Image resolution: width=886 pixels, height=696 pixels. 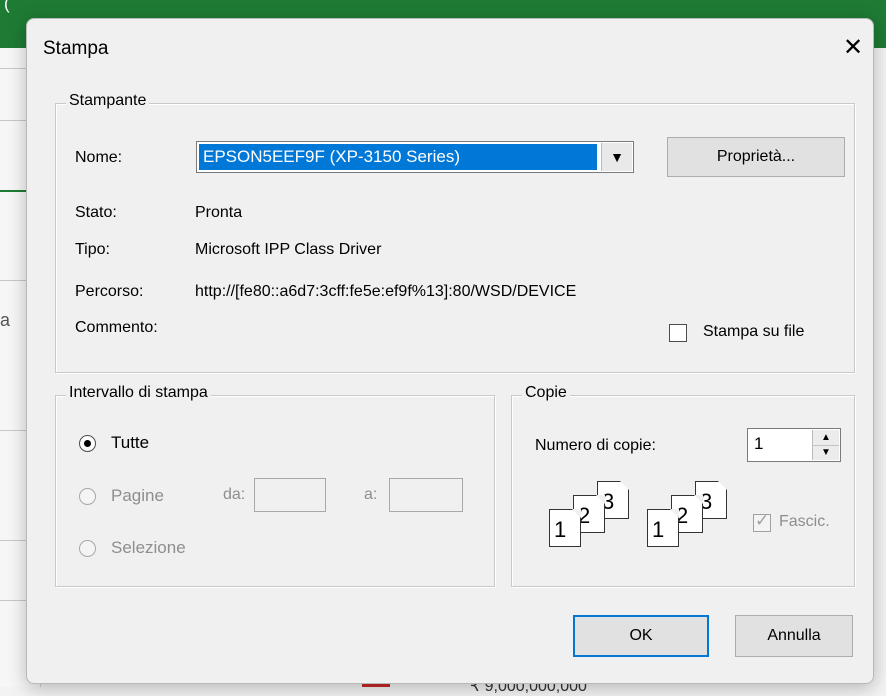 I want to click on copies-stepper: 1 ▲ ▼, so click(x=794, y=445).